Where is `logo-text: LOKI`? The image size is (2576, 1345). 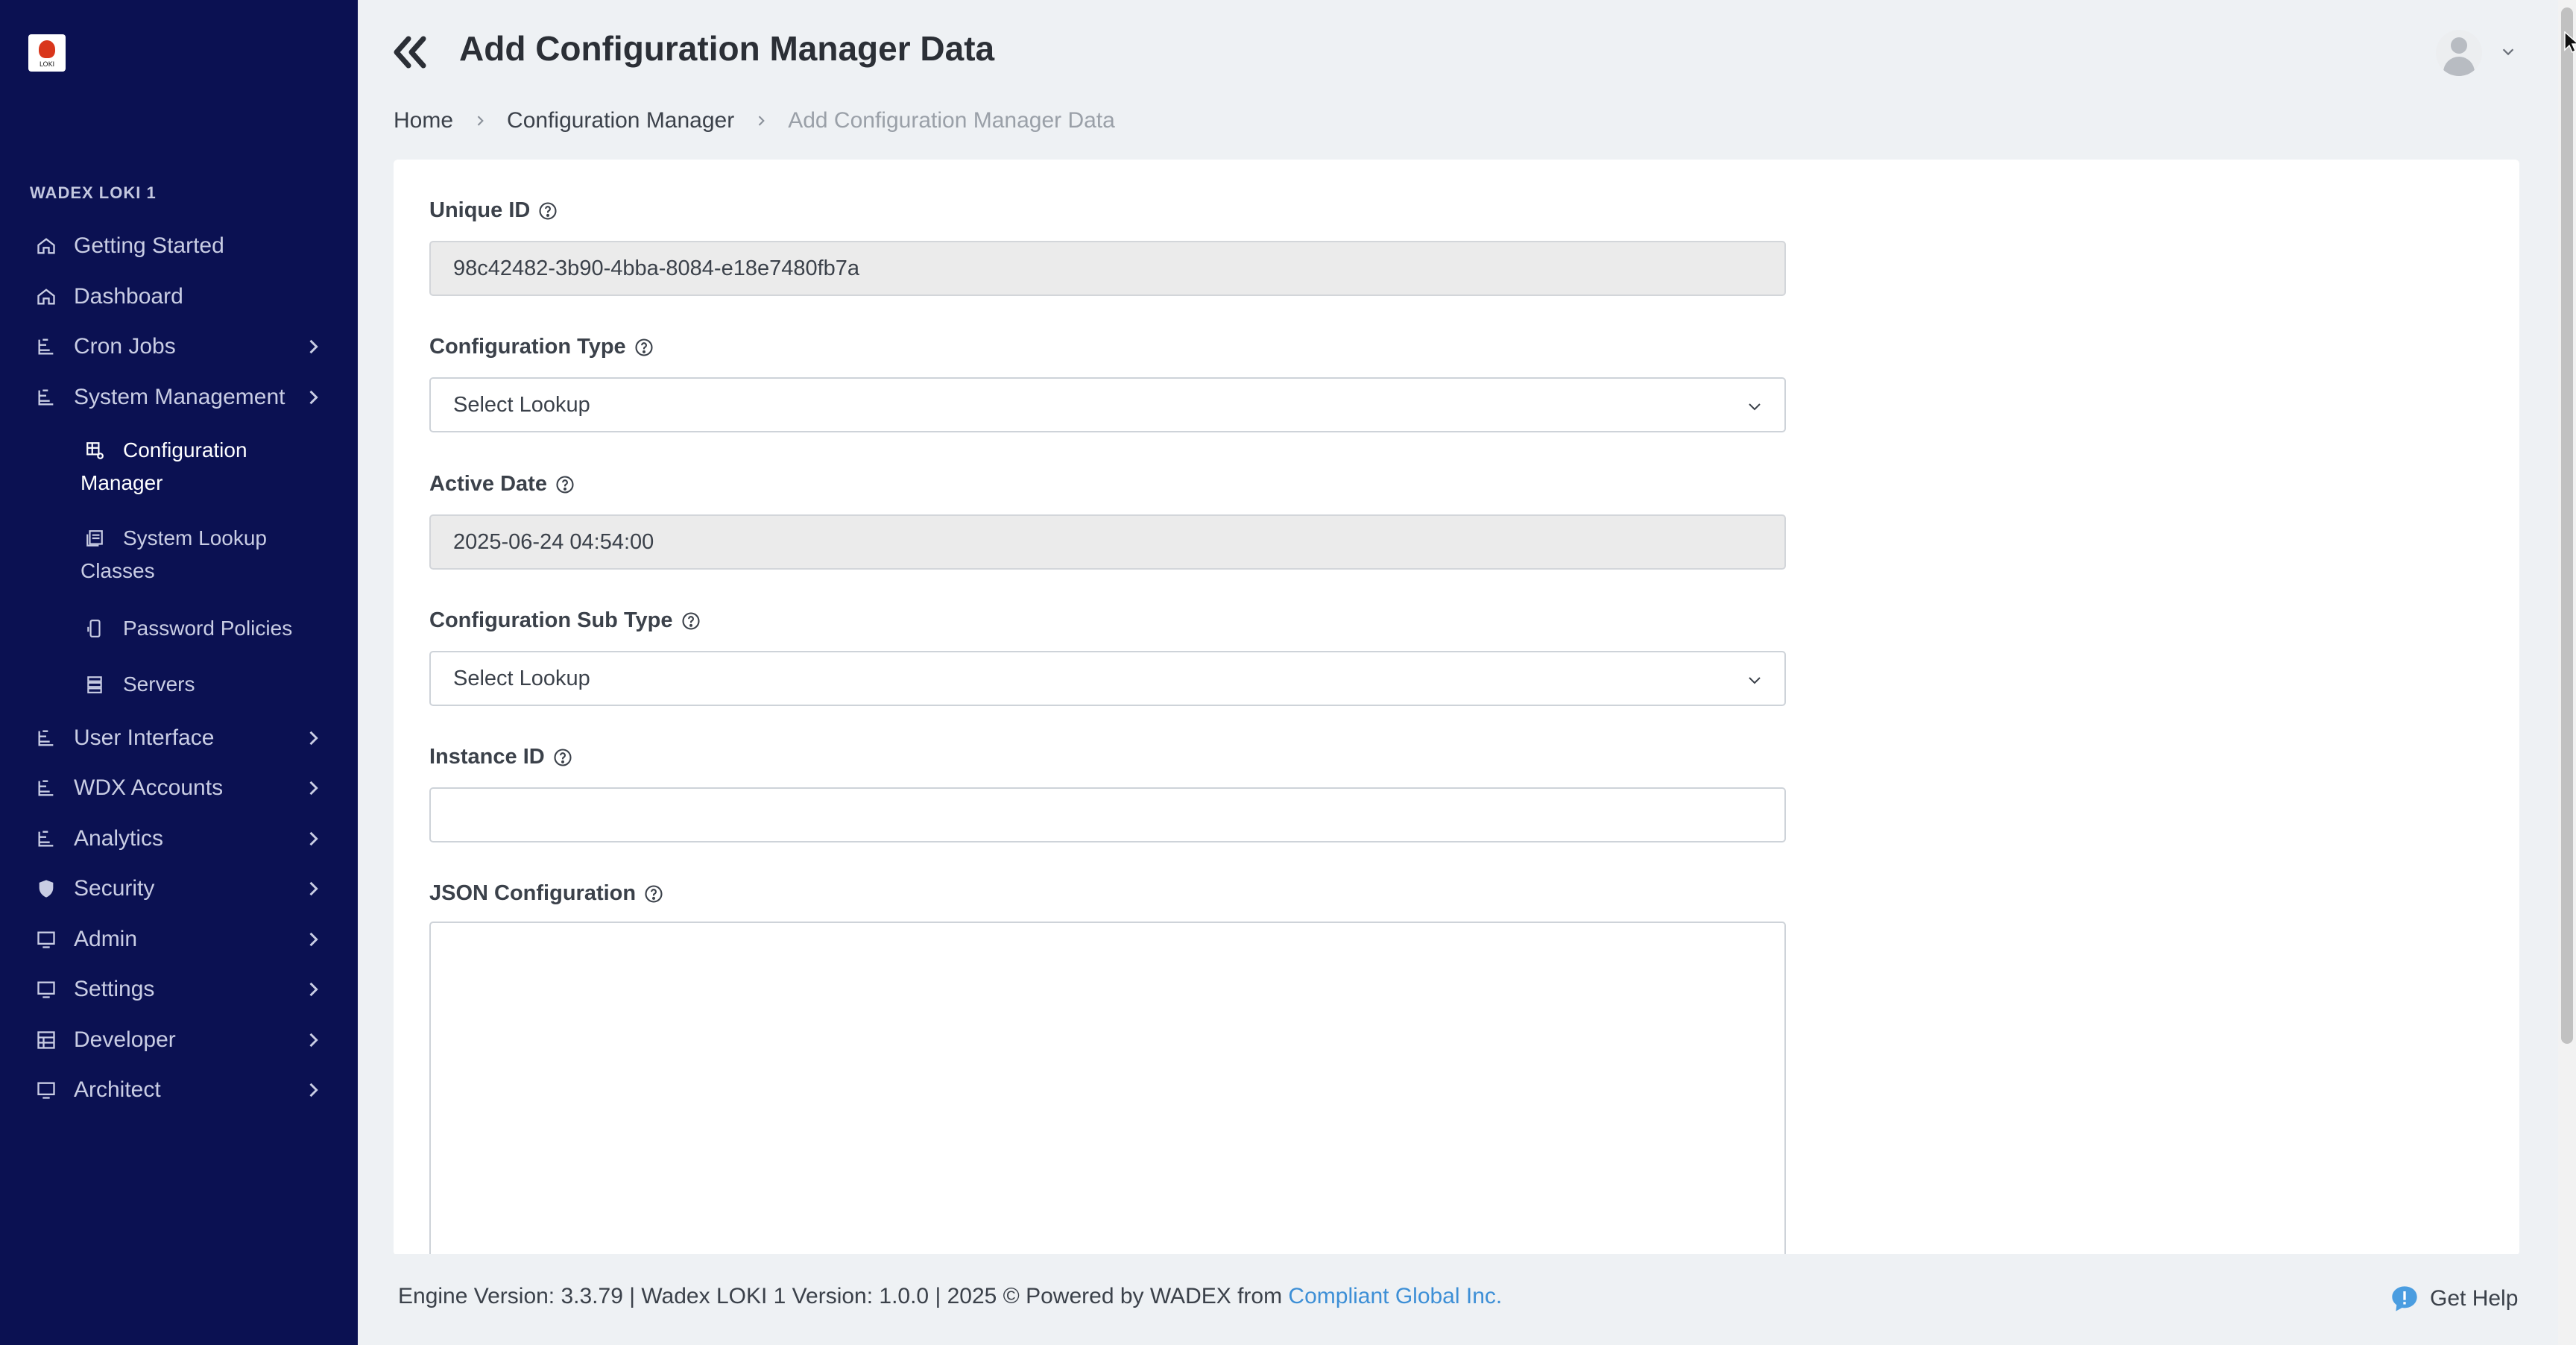
logo-text: LOKI is located at coordinates (47, 65).